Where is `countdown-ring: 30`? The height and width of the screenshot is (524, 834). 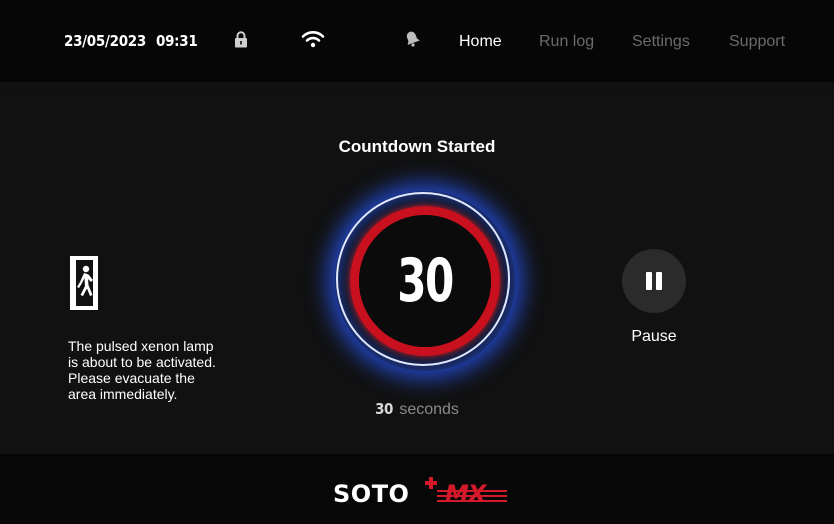 countdown-ring: 30 is located at coordinates (425, 281).